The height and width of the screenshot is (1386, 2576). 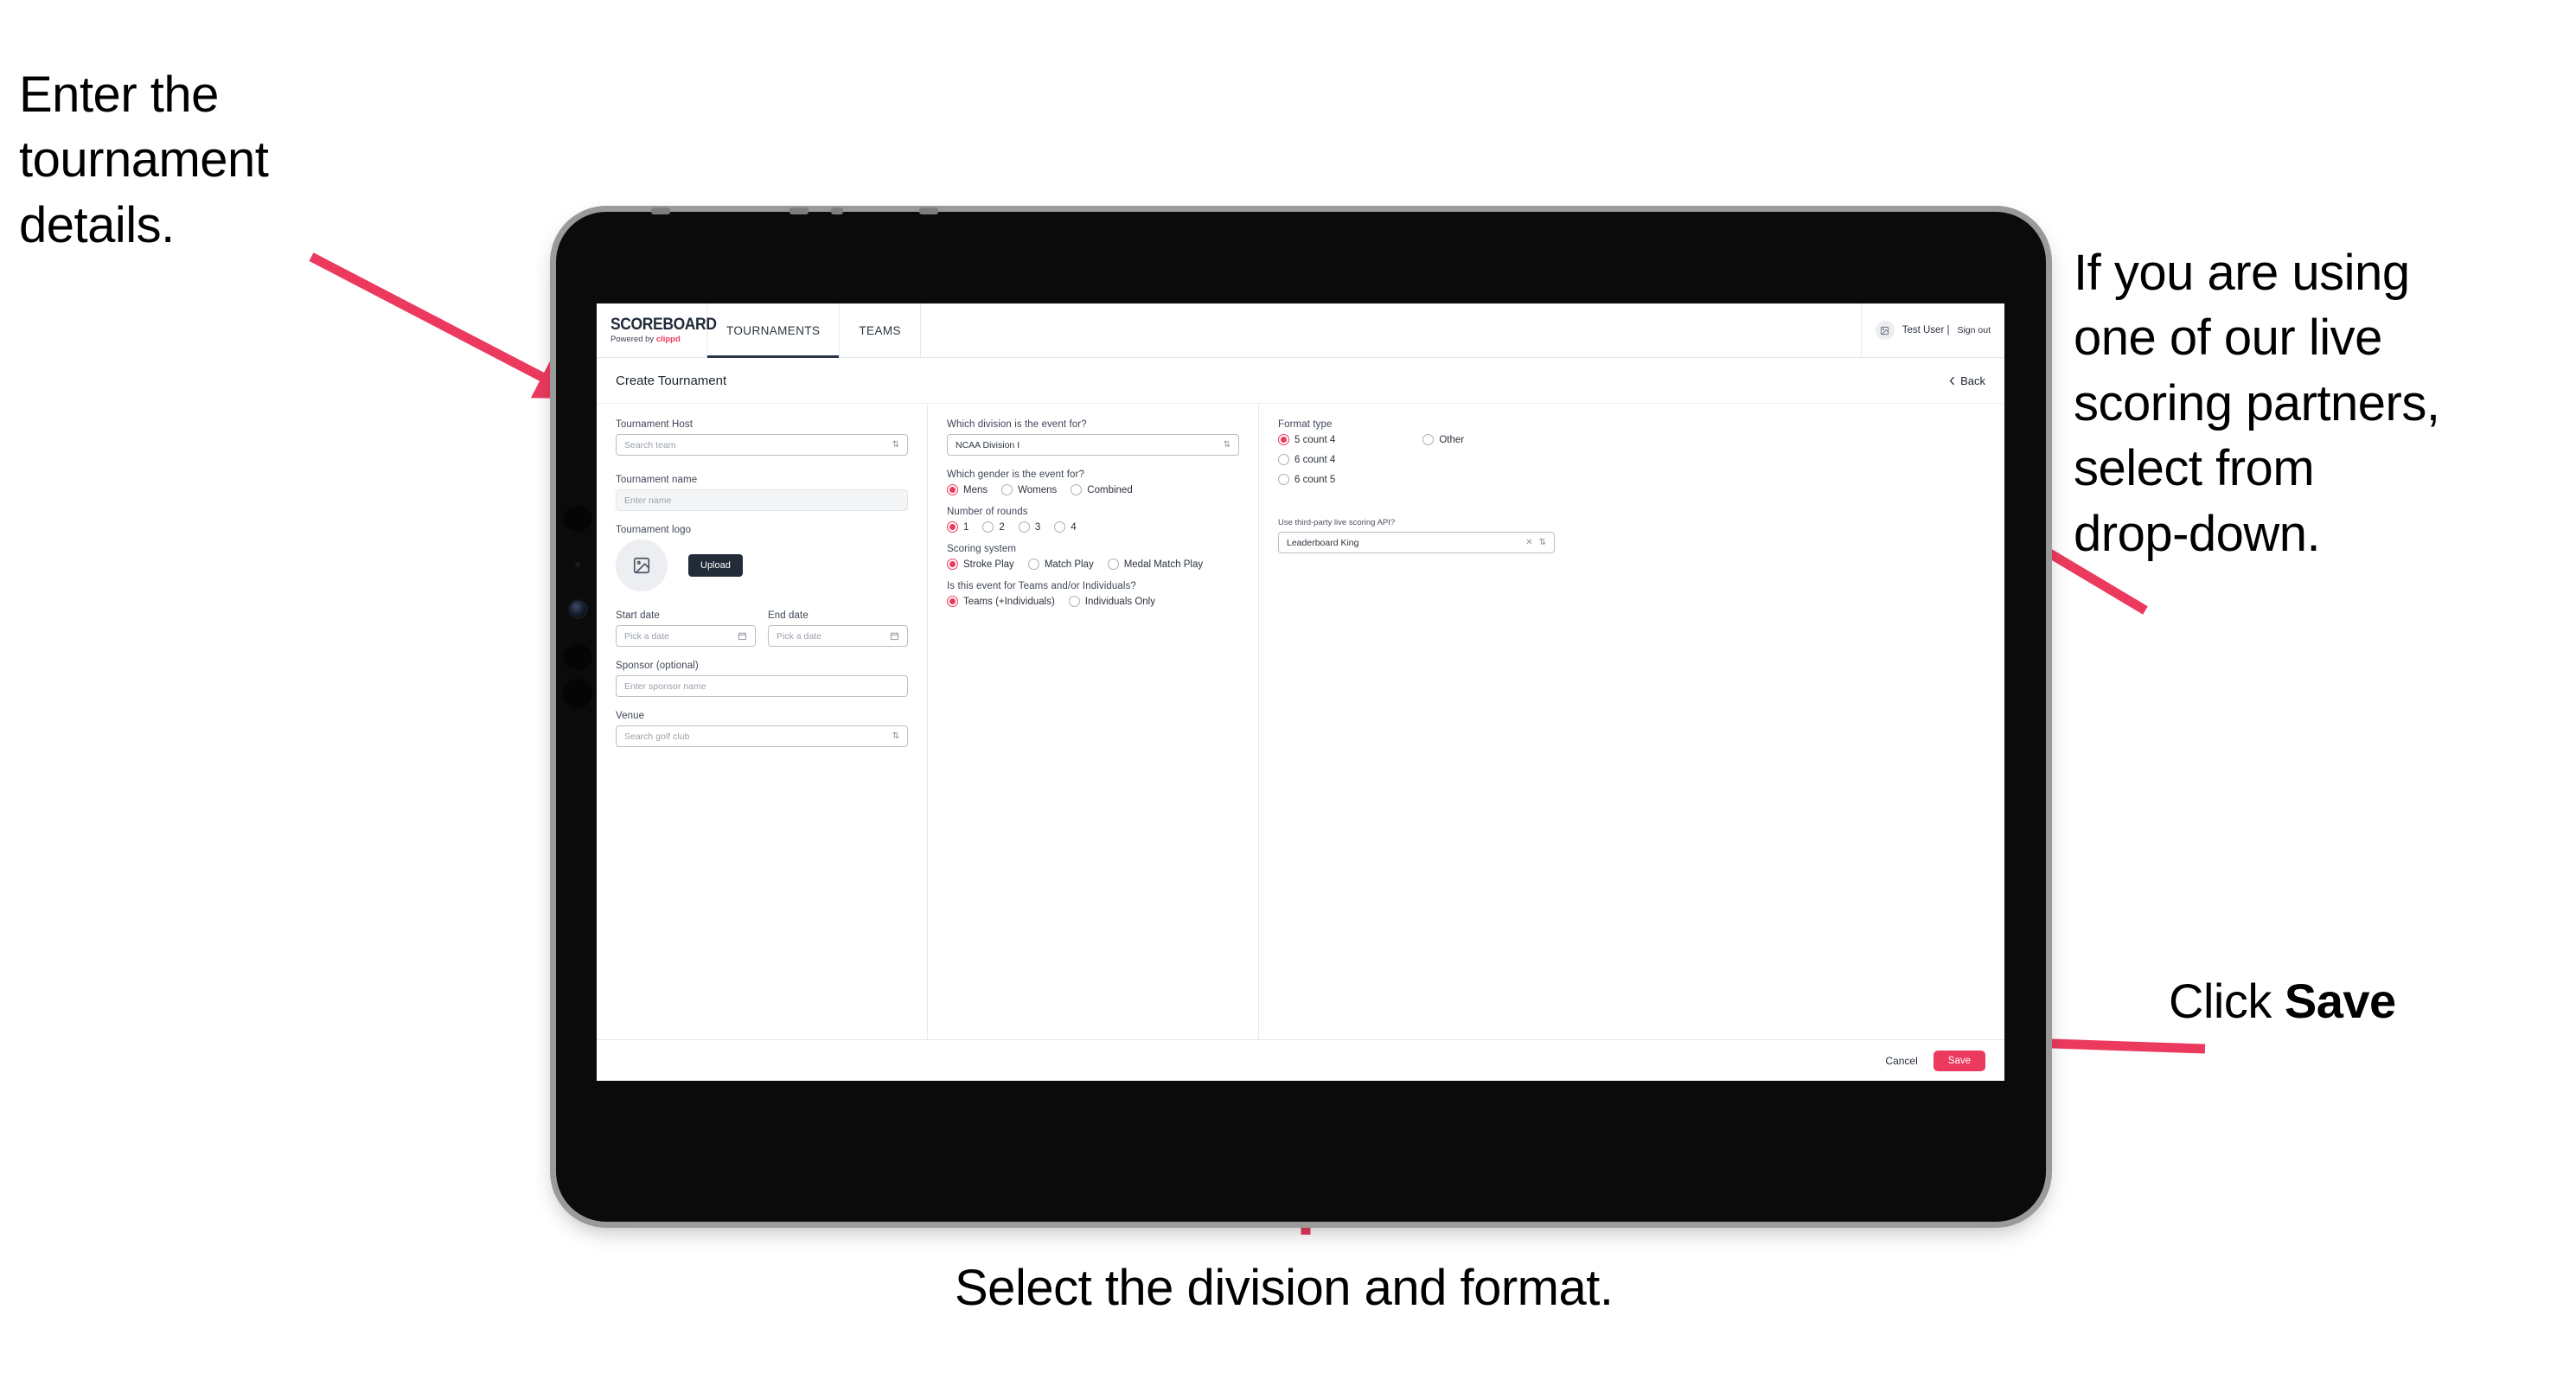 I want to click on scoring-api-select: Leaderboard King ✕ ⇅, so click(x=1416, y=542).